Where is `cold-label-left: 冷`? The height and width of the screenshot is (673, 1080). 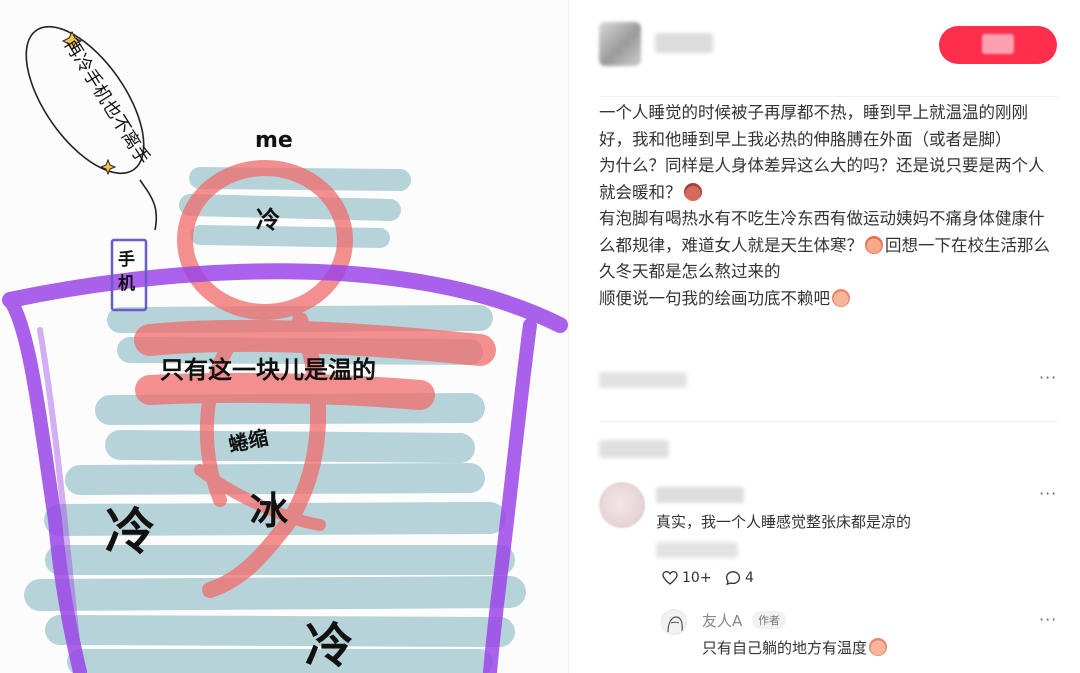
cold-label-left: 冷 is located at coordinates (130, 532).